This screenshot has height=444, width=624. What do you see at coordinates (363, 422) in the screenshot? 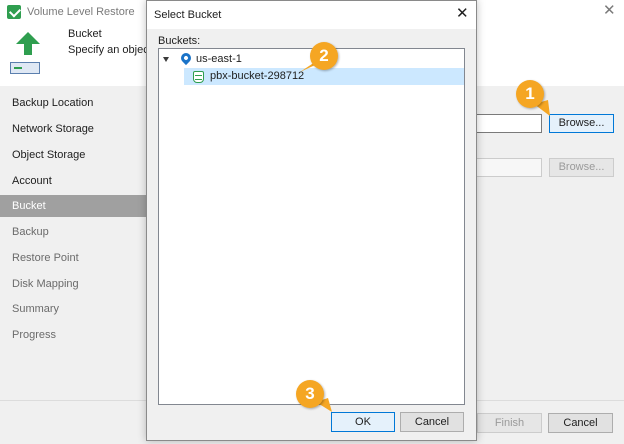
I see `ok-button: OK` at bounding box center [363, 422].